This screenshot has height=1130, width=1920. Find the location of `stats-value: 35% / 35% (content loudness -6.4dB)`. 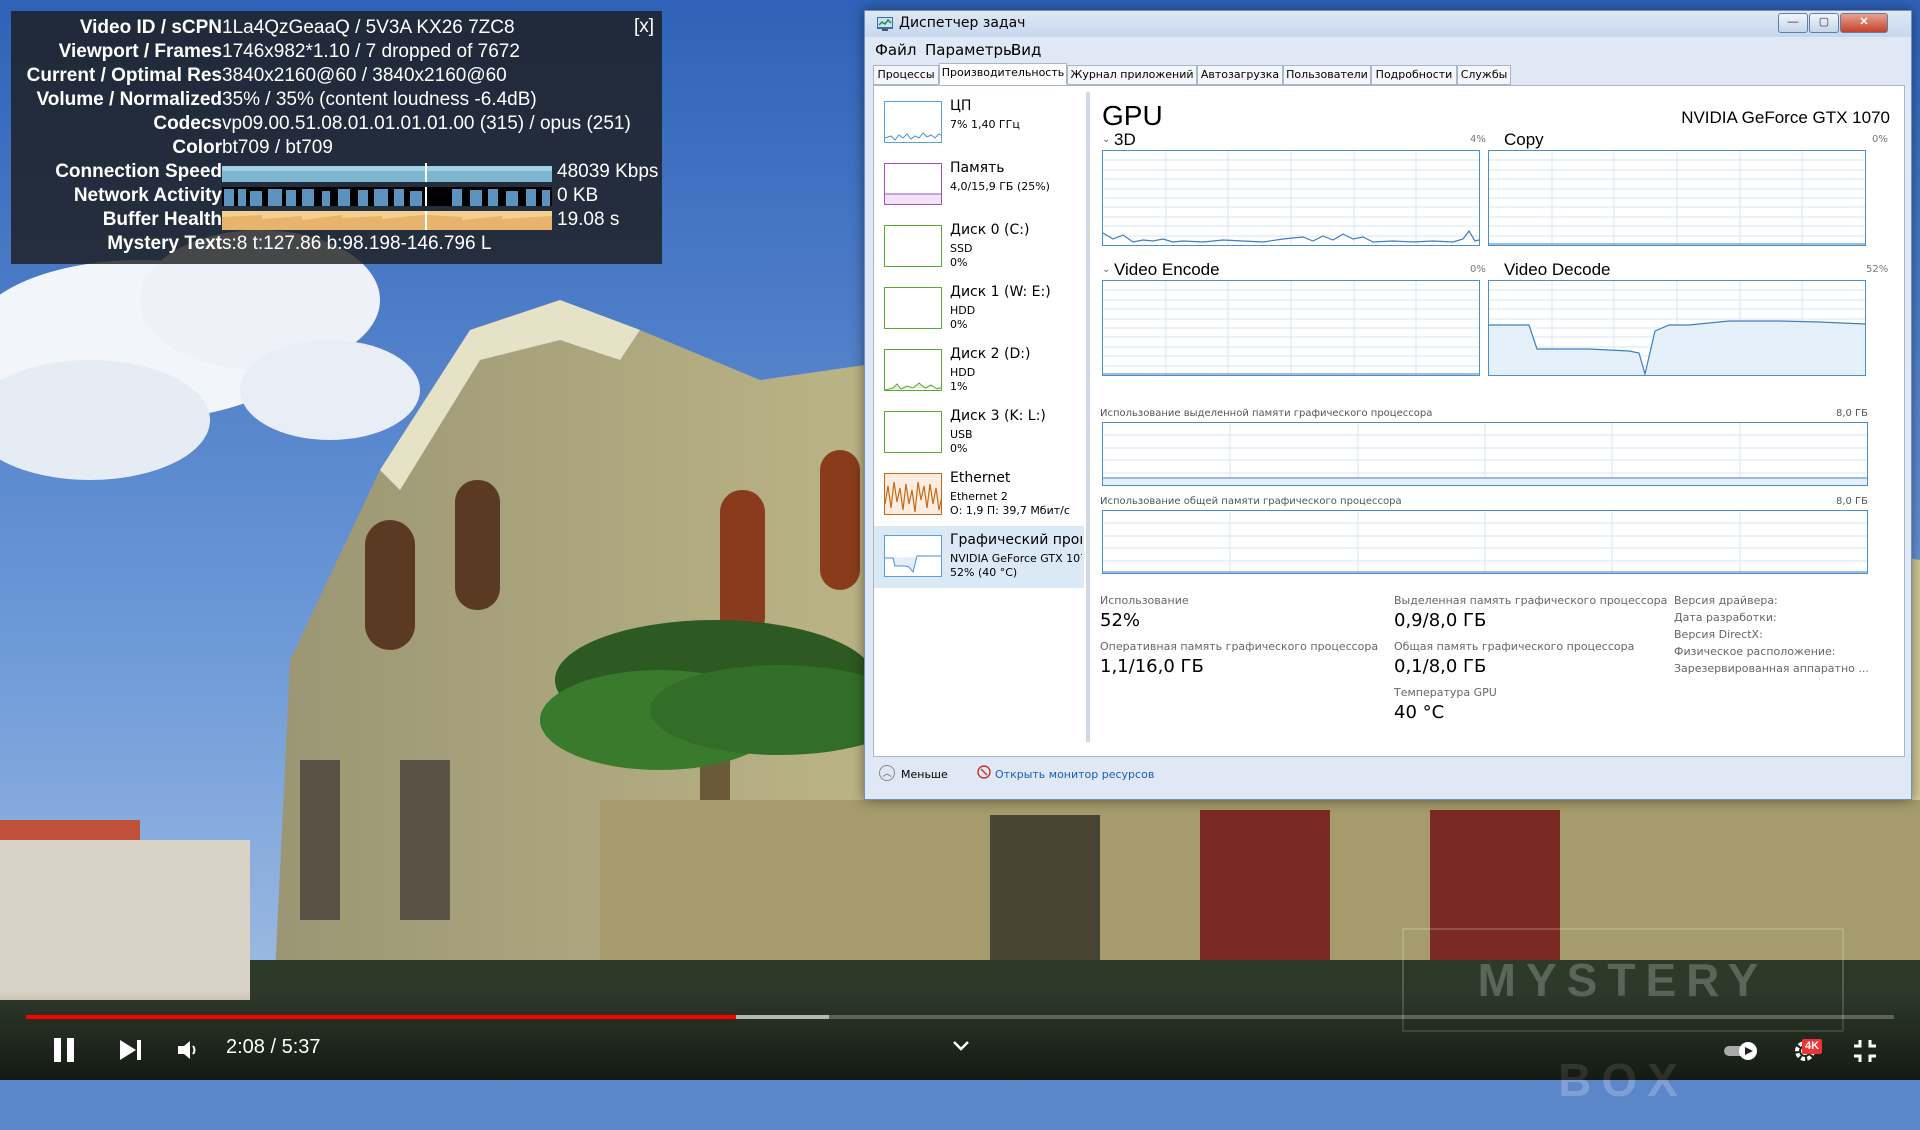

stats-value: 35% / 35% (content loudness -6.4dB) is located at coordinates (379, 99).